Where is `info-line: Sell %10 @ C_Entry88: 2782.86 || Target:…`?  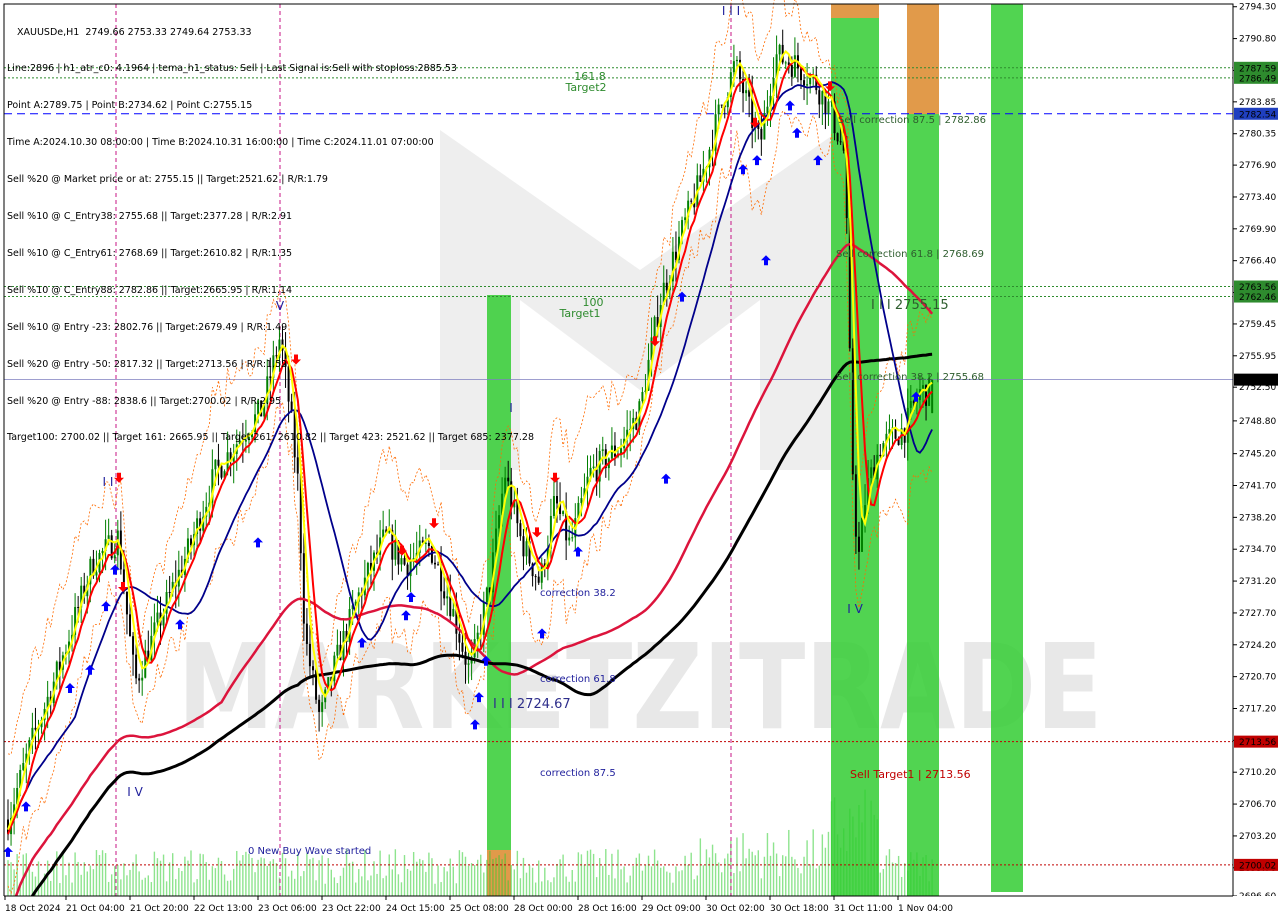
info-line: Sell %10 @ C_Entry88: 2782.86 || Target:… is located at coordinates (150, 290).